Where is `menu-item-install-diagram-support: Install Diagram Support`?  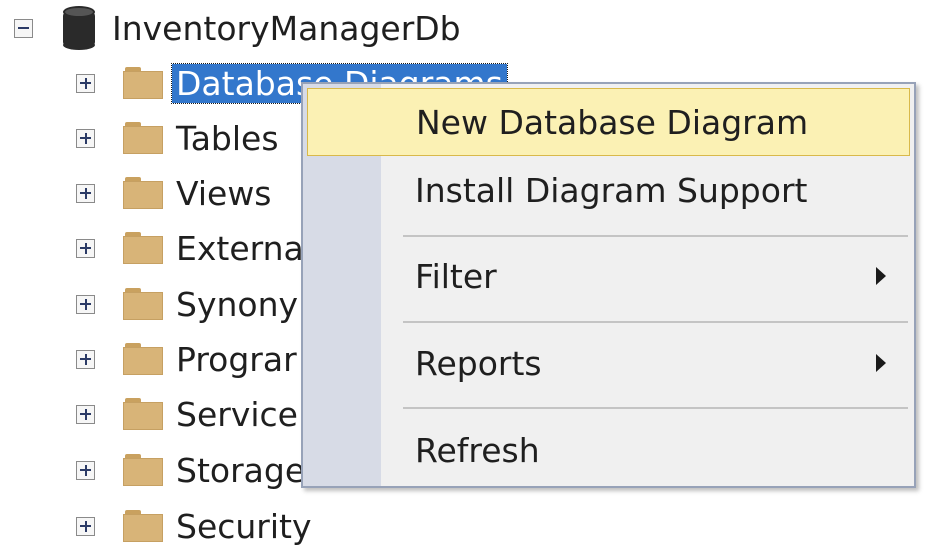
menu-item-install-diagram-support: Install Diagram Support is located at coordinates (608, 190).